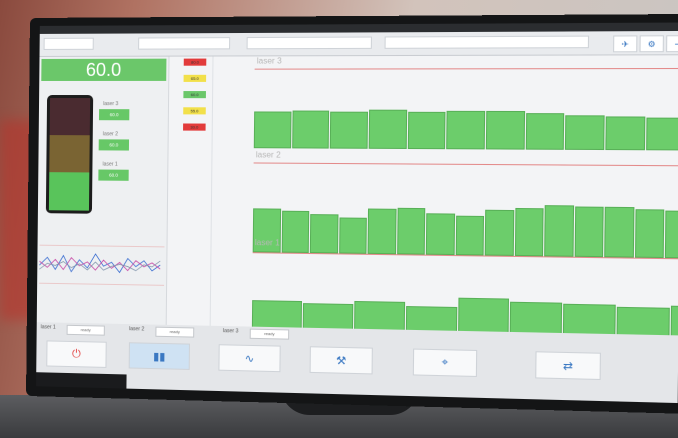  I want to click on stack-segment-top, so click(70, 117).